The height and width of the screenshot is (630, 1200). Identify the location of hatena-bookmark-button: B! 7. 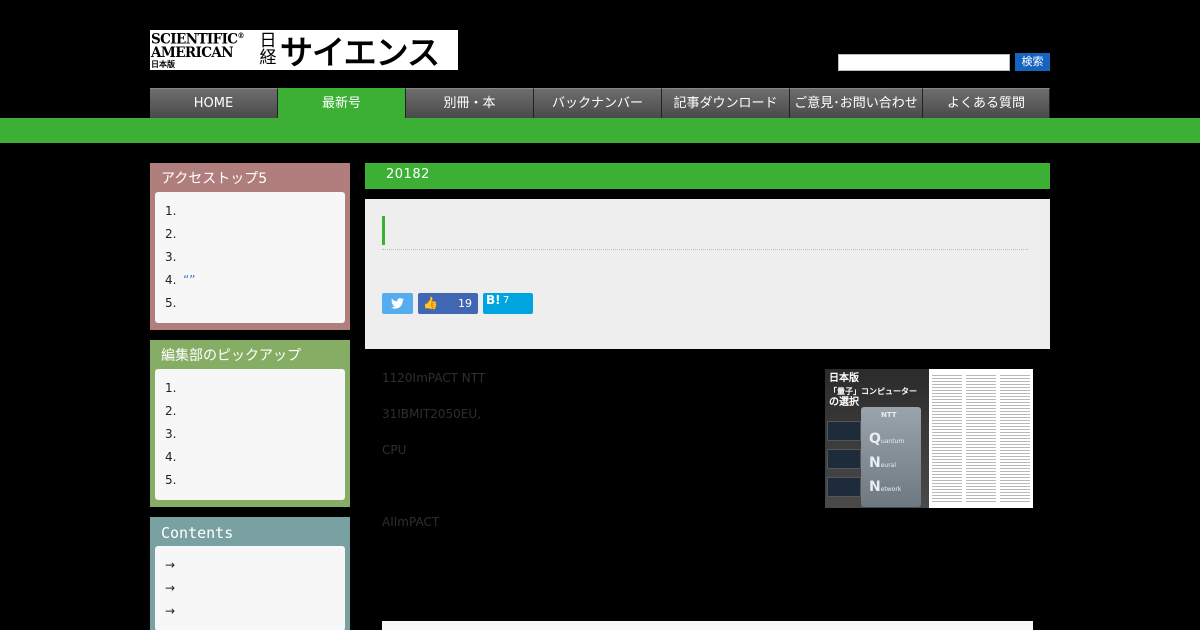
(508, 303).